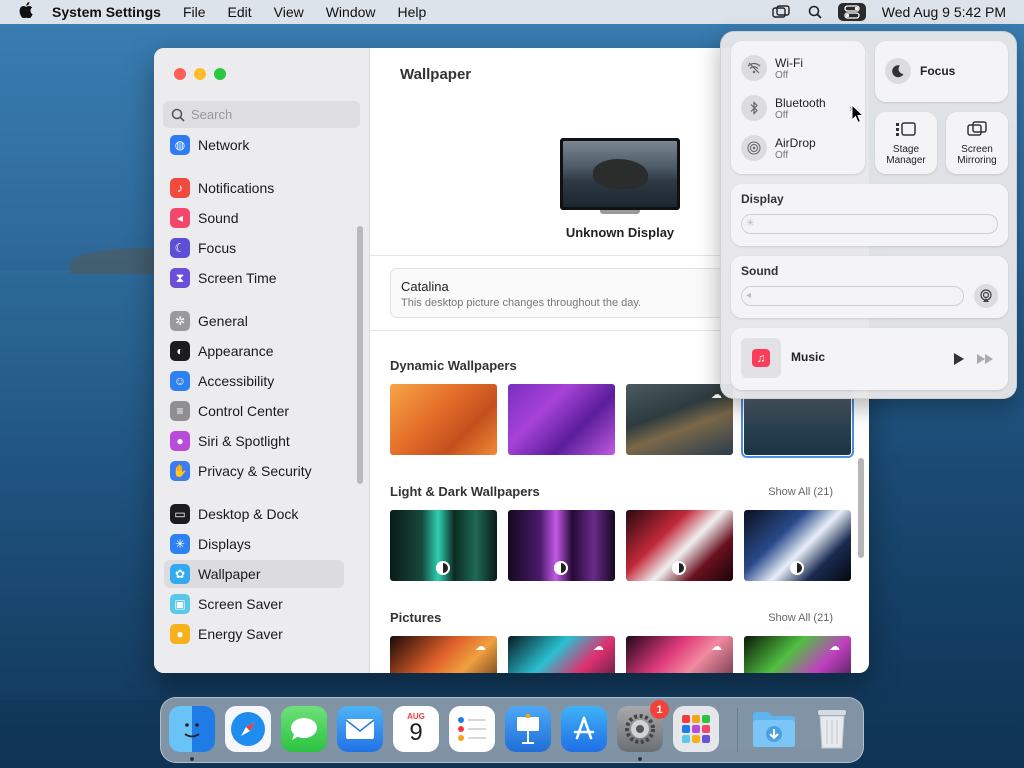 The width and height of the screenshot is (1024, 768). I want to click on sidebar-item-general: ✲ General, so click(254, 321).